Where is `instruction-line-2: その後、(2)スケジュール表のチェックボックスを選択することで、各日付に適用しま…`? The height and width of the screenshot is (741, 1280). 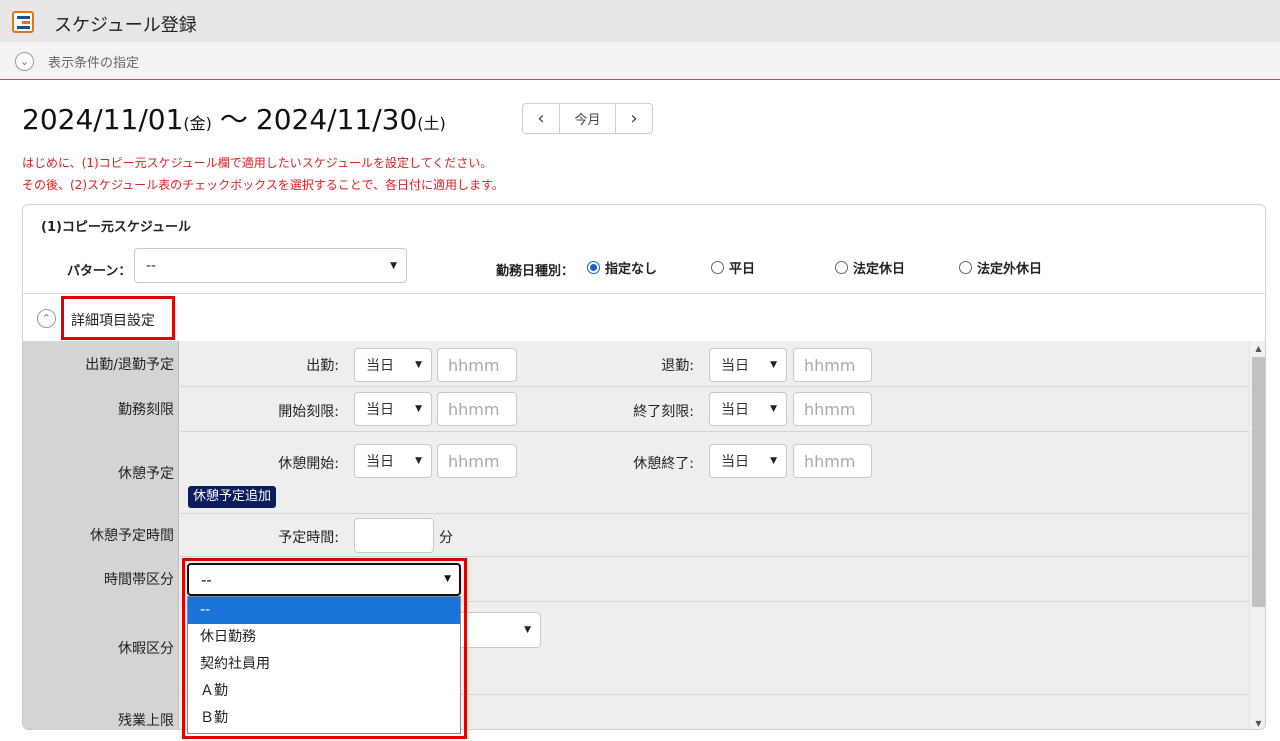
instruction-line-2: その後、(2)スケジュール表のチェックボックスを選択することで、各日付に適用しま… is located at coordinates (263, 185).